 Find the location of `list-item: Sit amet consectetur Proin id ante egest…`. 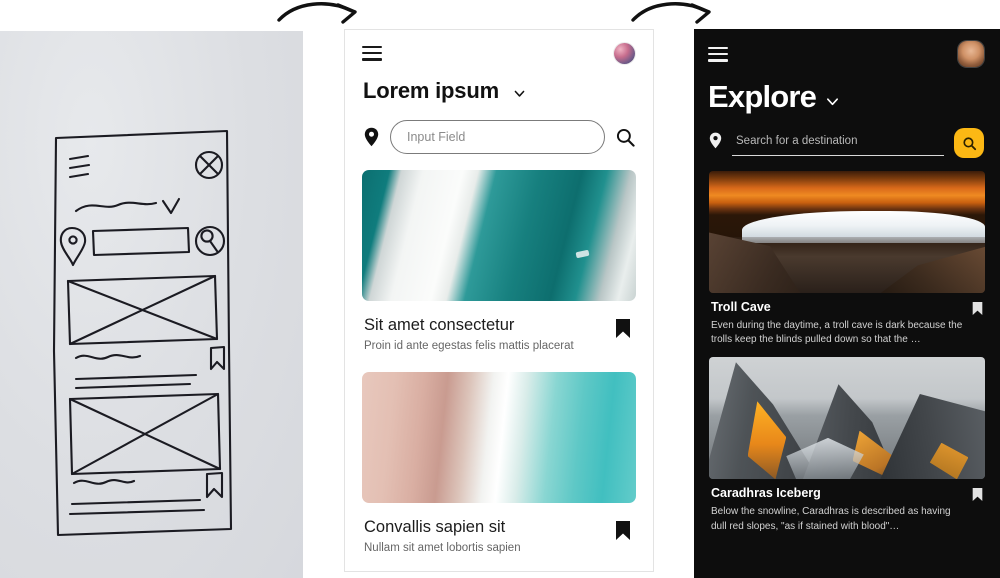

list-item: Sit amet consectetur Proin id ante egest… is located at coordinates (499, 261).